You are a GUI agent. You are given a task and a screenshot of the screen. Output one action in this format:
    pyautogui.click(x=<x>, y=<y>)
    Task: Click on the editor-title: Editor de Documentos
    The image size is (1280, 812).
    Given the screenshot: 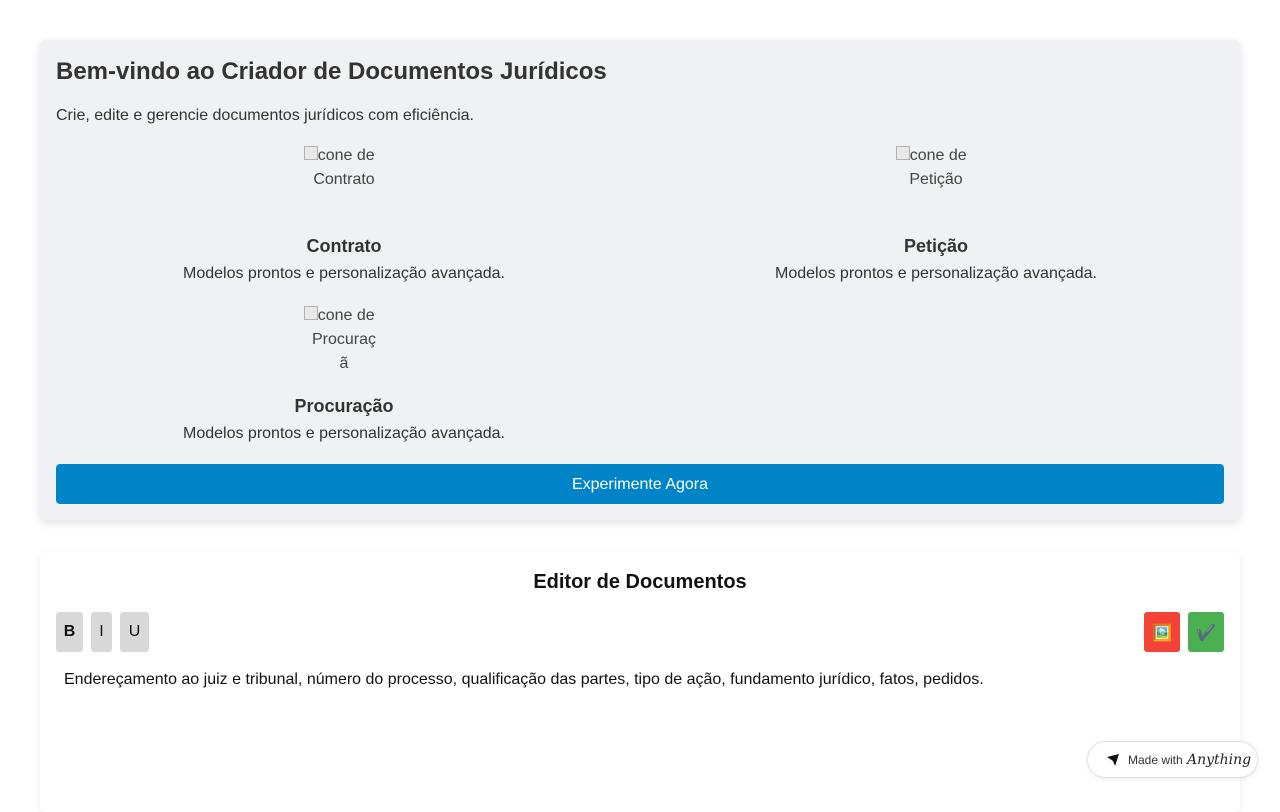 What is the action you would take?
    pyautogui.click(x=640, y=582)
    